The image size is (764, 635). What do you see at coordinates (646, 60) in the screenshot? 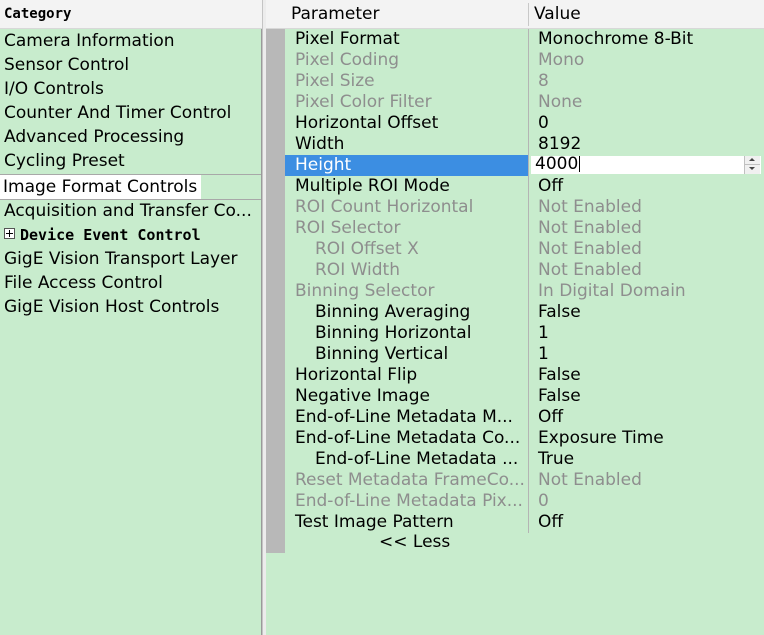
I see `parameter-value: Mono` at bounding box center [646, 60].